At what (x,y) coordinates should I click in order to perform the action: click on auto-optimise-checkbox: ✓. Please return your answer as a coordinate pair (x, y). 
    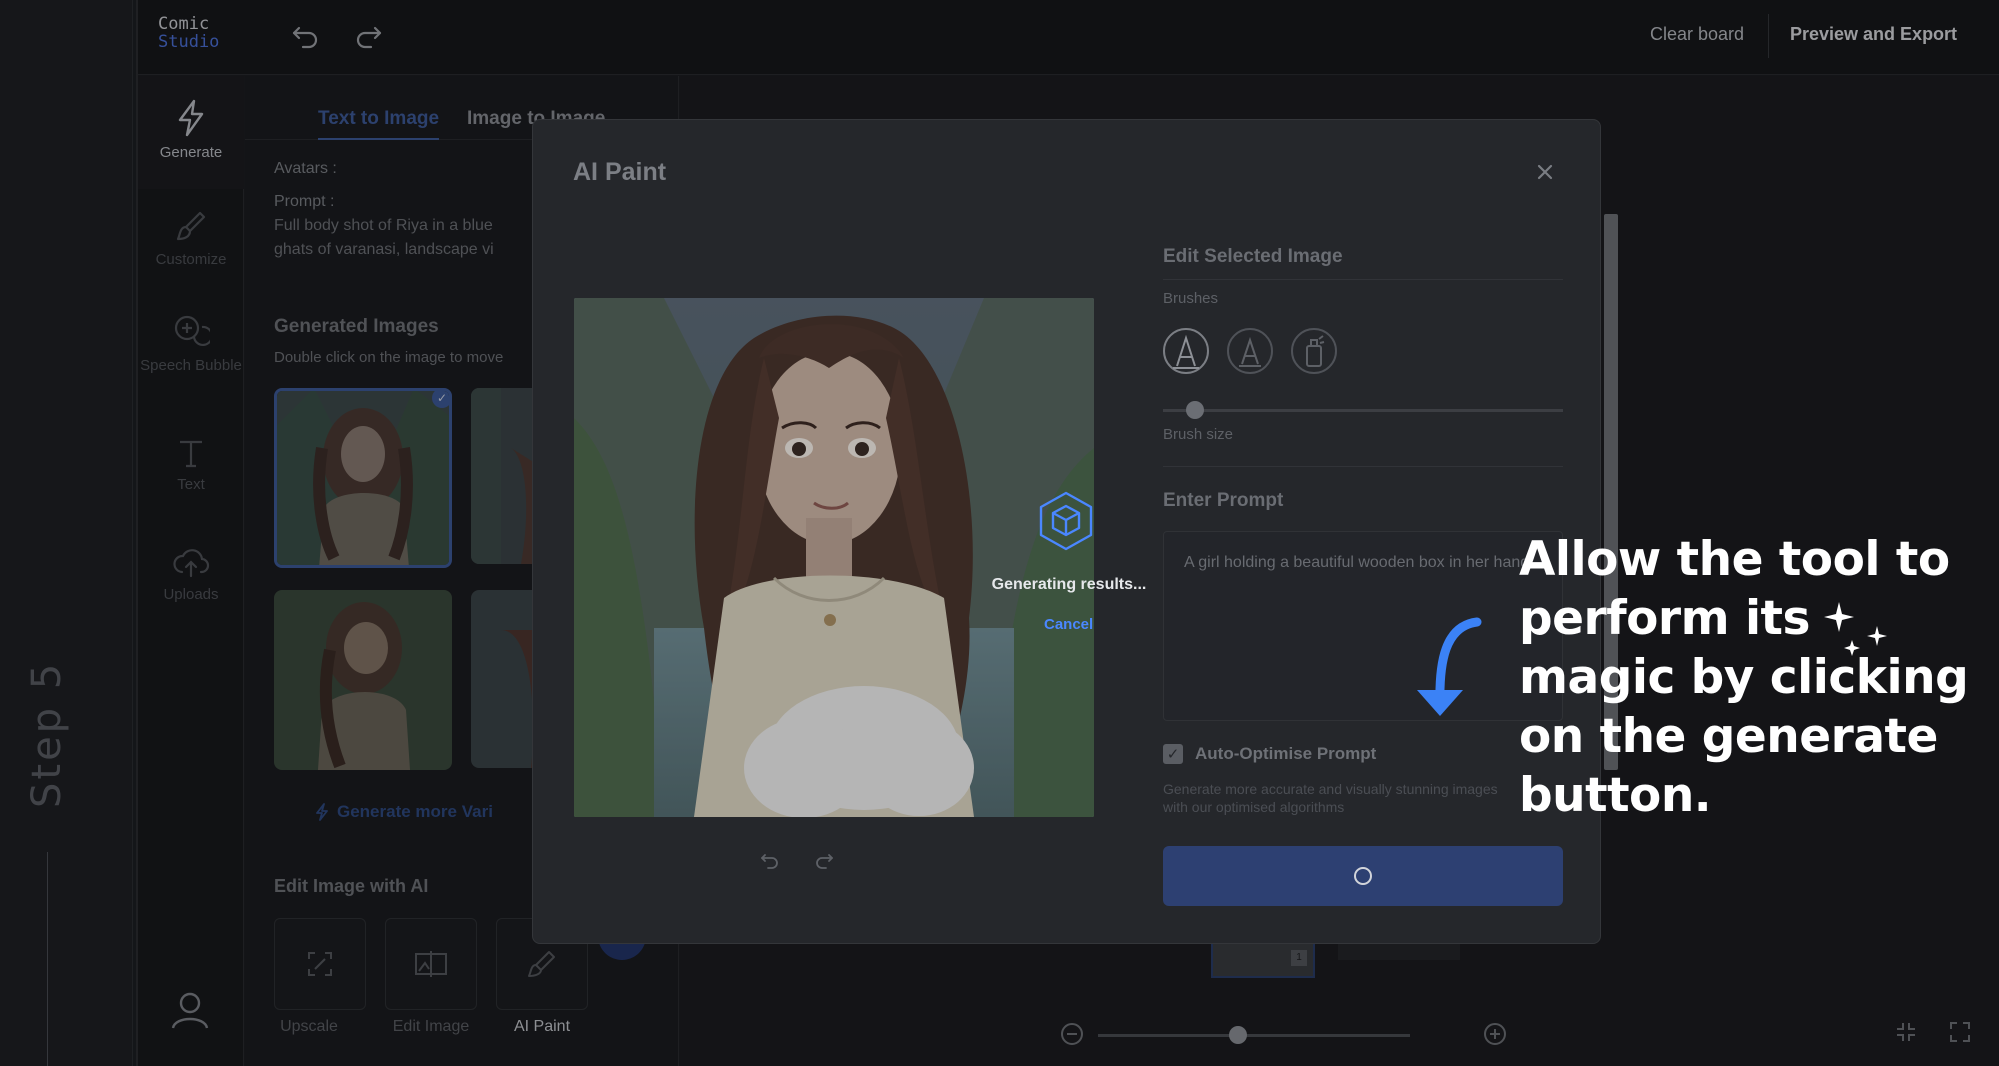
    Looking at the image, I should click on (1173, 754).